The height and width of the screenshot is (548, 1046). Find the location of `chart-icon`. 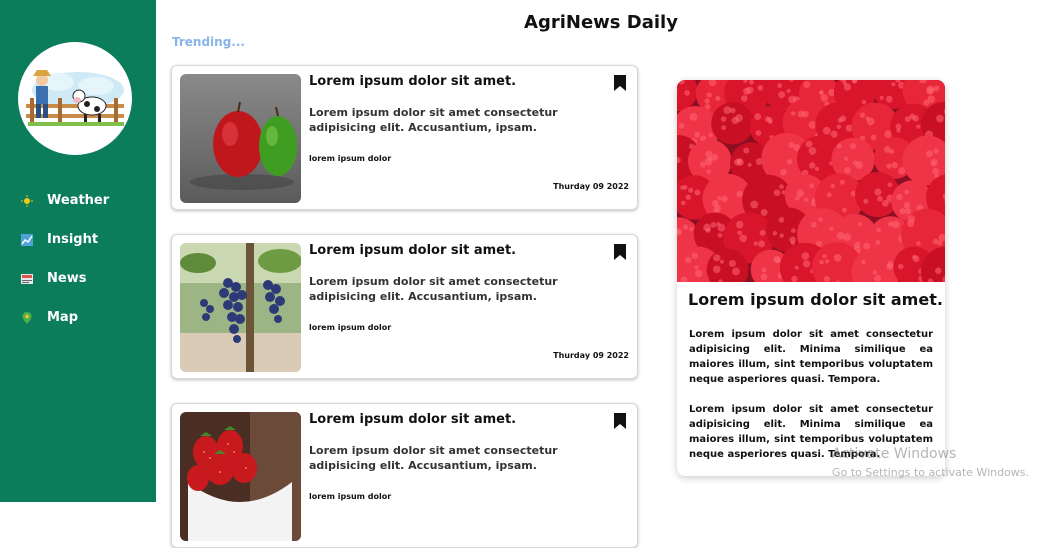

chart-icon is located at coordinates (27, 240).